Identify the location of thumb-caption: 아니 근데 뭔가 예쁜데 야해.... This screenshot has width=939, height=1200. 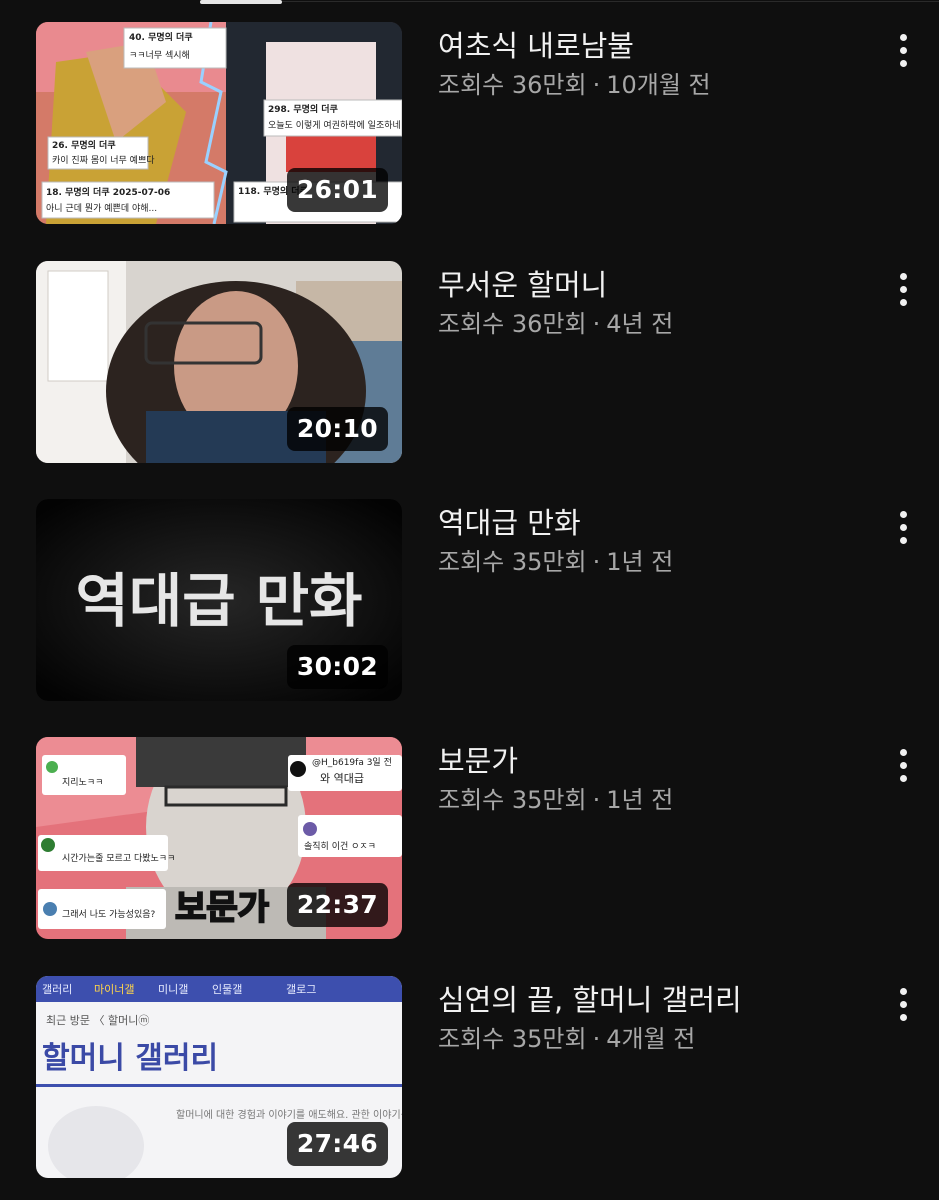
(101, 208).